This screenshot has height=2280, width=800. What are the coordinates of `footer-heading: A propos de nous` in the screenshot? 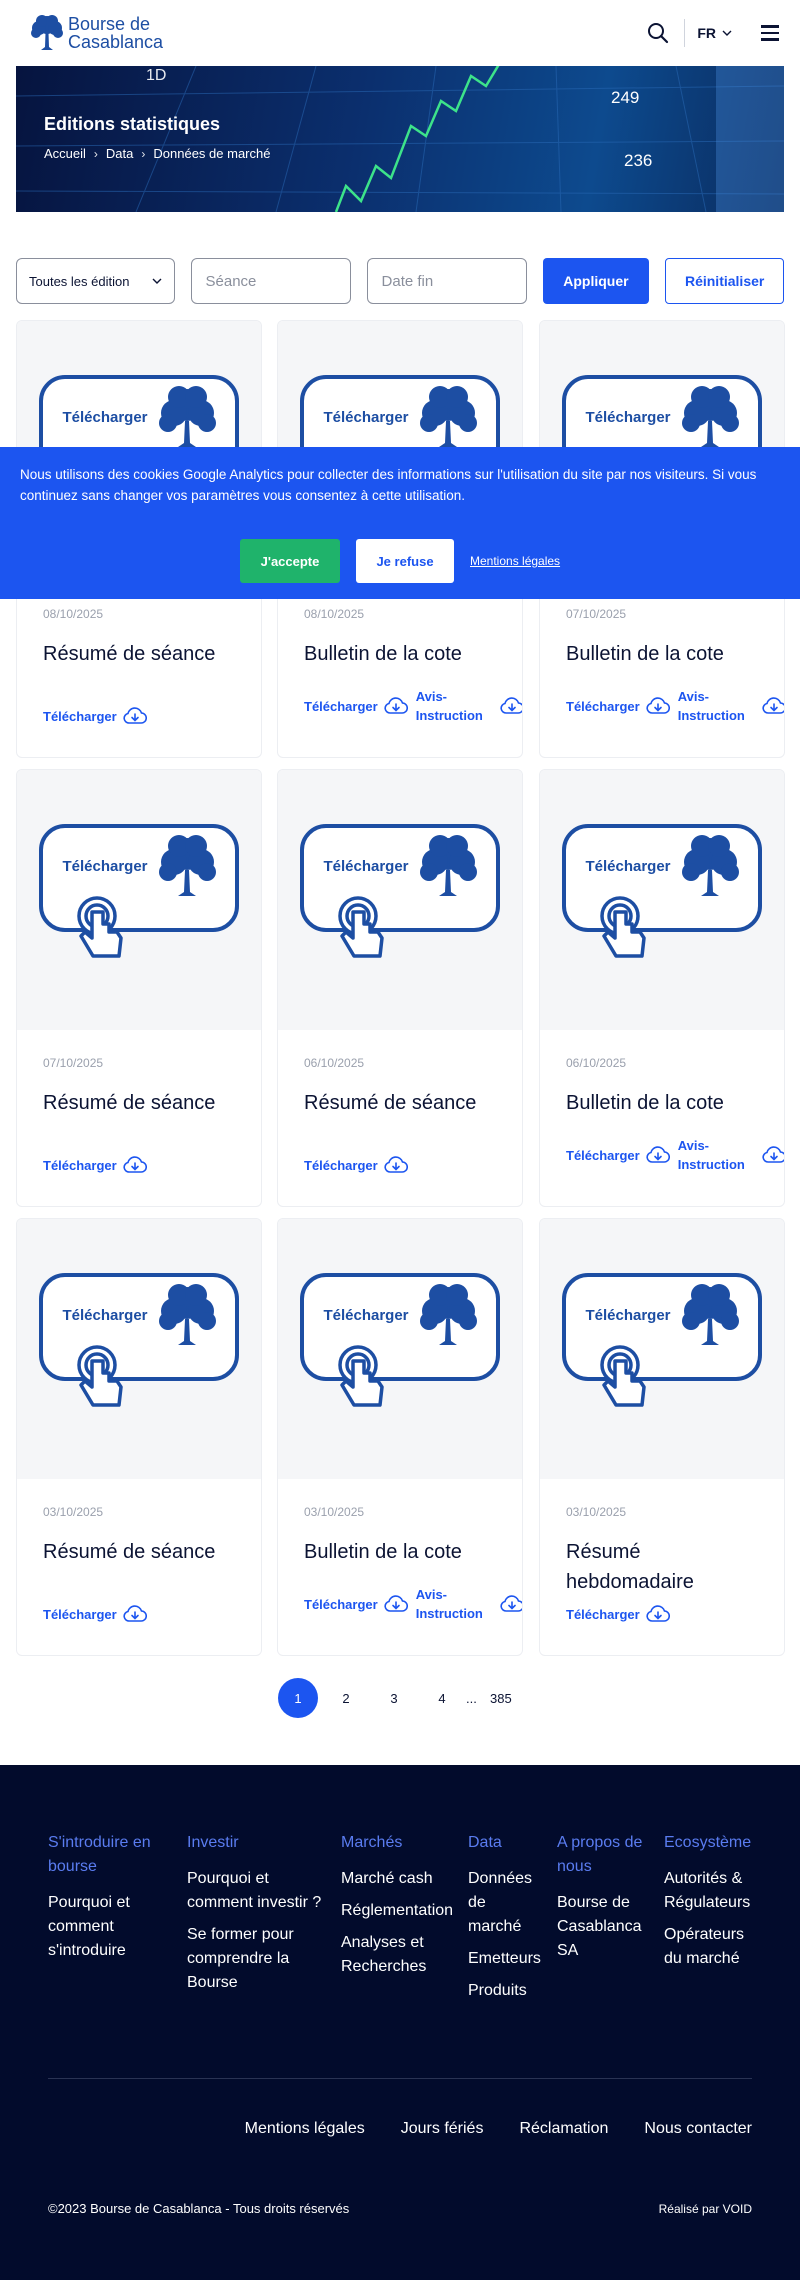 It's located at (604, 1855).